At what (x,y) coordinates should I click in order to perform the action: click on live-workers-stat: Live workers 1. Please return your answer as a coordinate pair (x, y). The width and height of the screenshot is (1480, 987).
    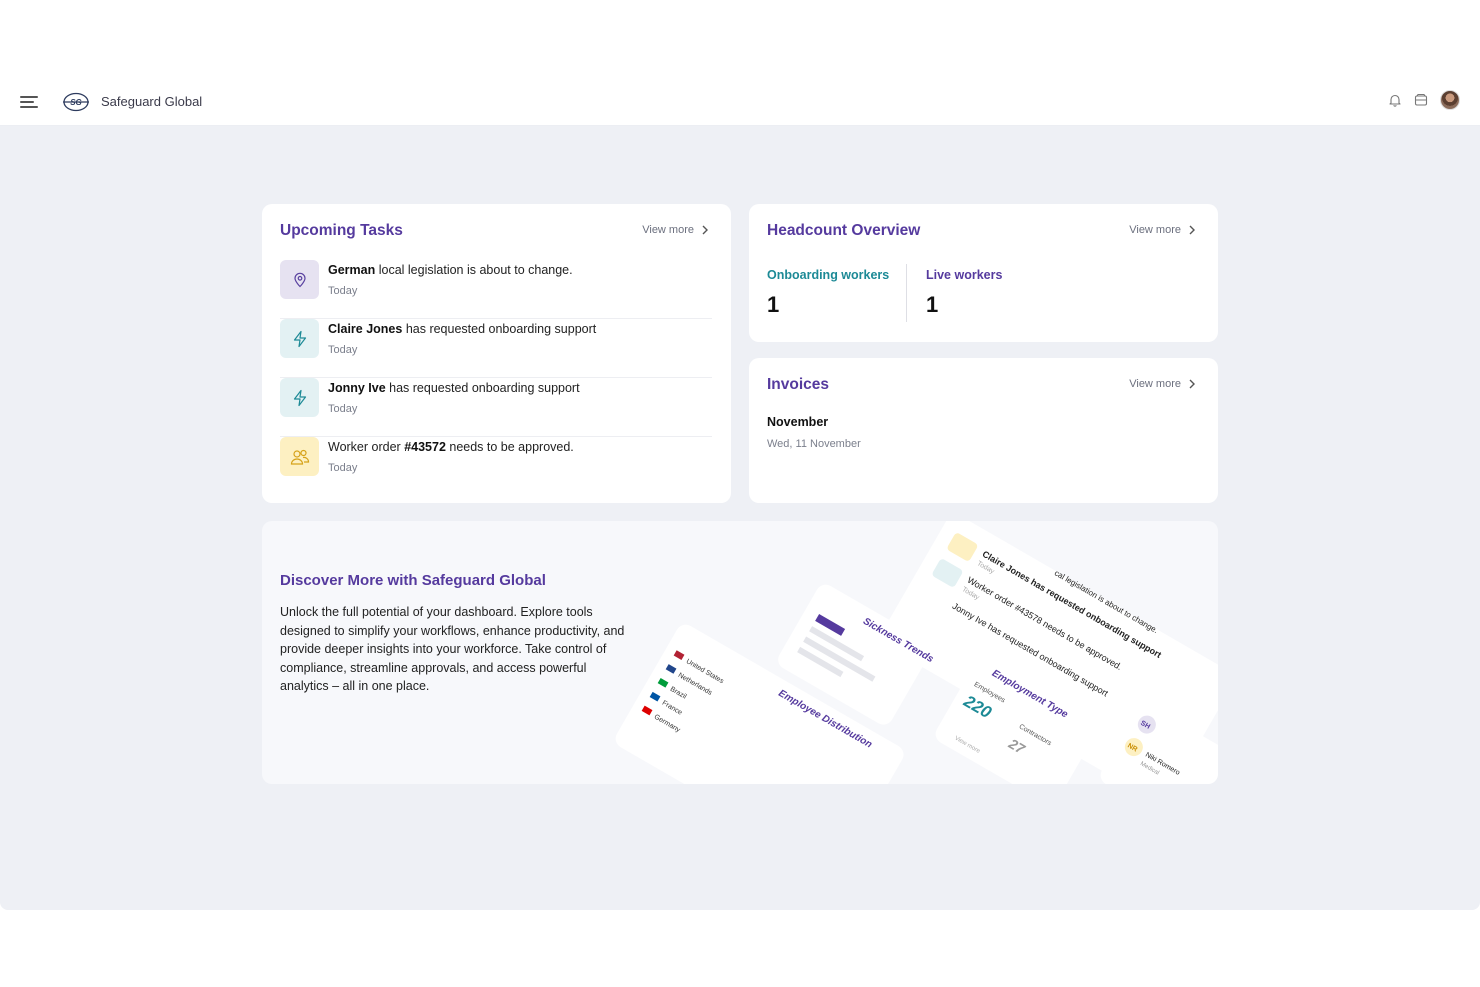
    Looking at the image, I should click on (964, 293).